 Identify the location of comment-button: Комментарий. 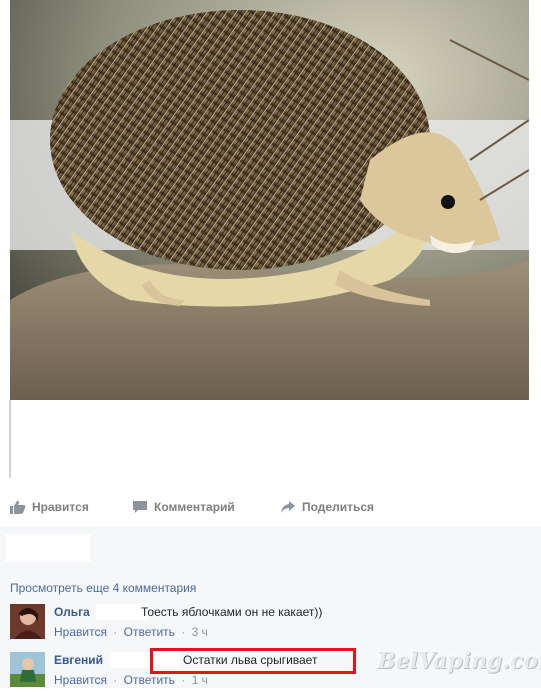
(183, 507).